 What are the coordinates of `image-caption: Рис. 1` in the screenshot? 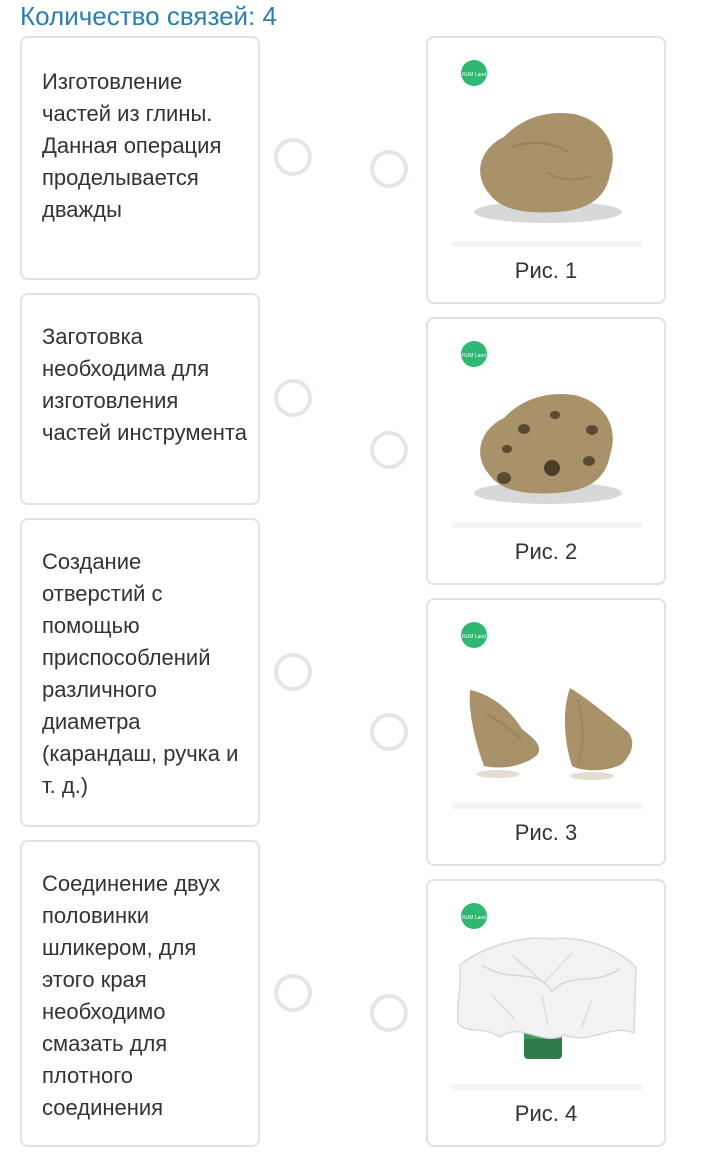 It's located at (546, 270).